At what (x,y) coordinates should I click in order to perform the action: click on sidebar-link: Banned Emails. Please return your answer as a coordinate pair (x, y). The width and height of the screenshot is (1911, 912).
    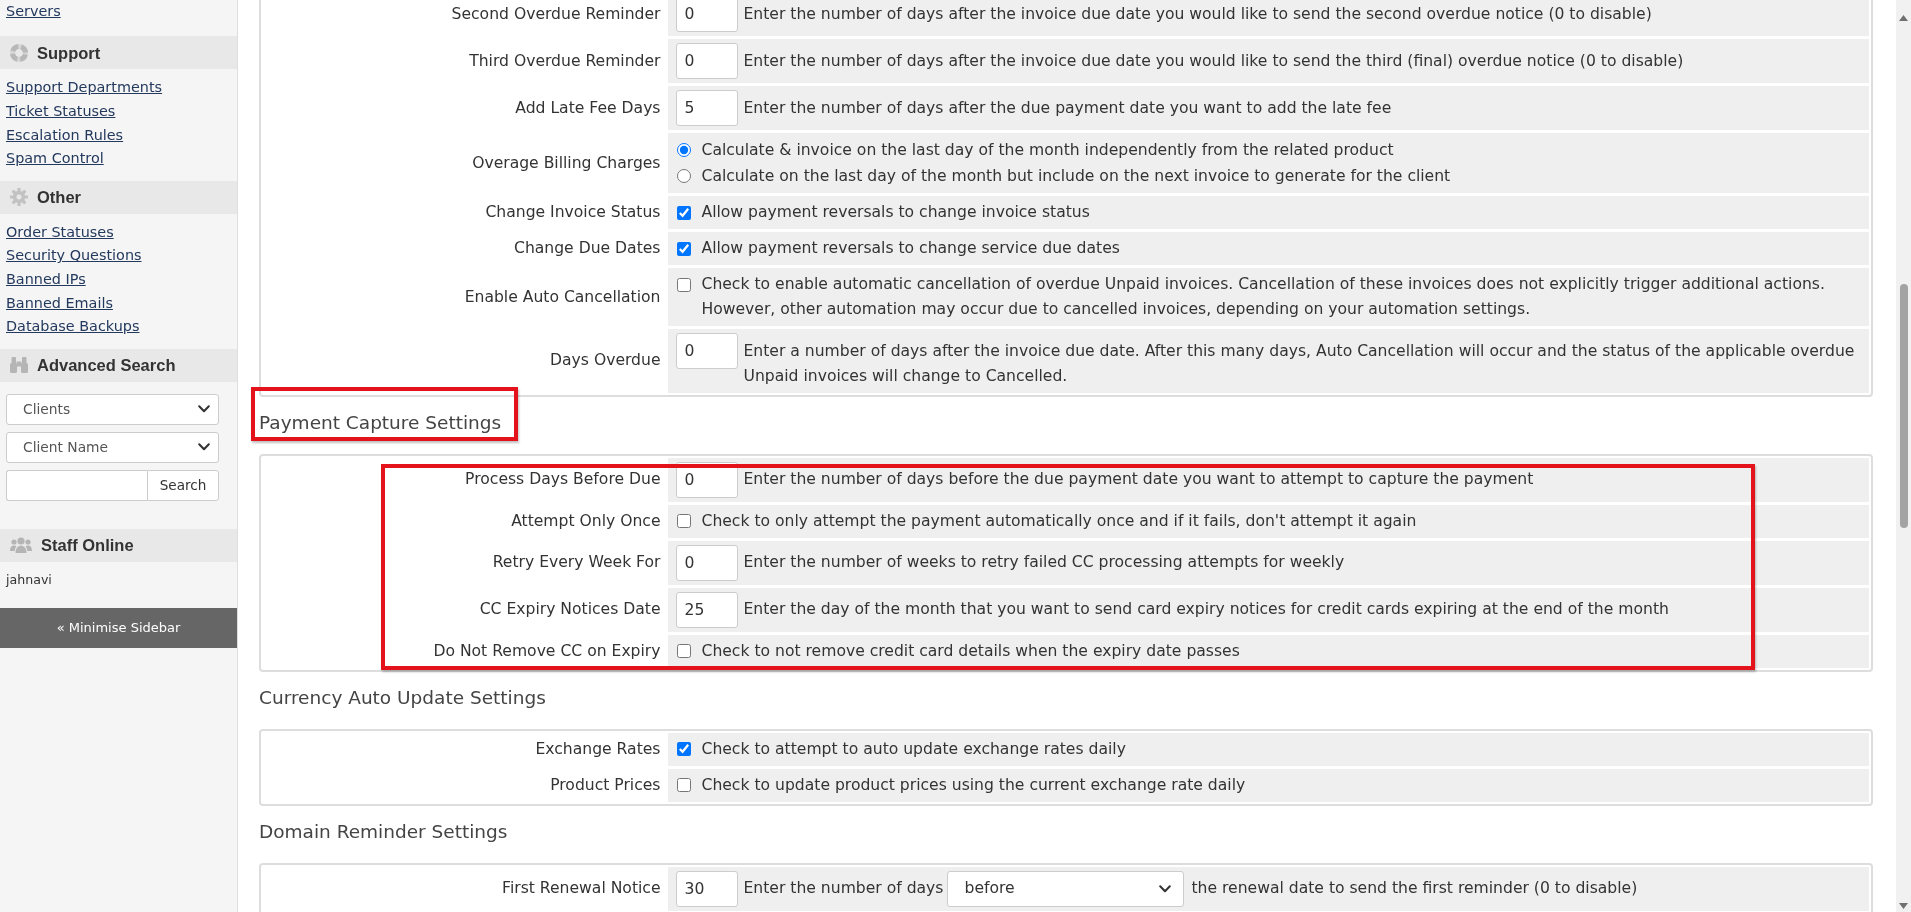
    Looking at the image, I should click on (59, 303).